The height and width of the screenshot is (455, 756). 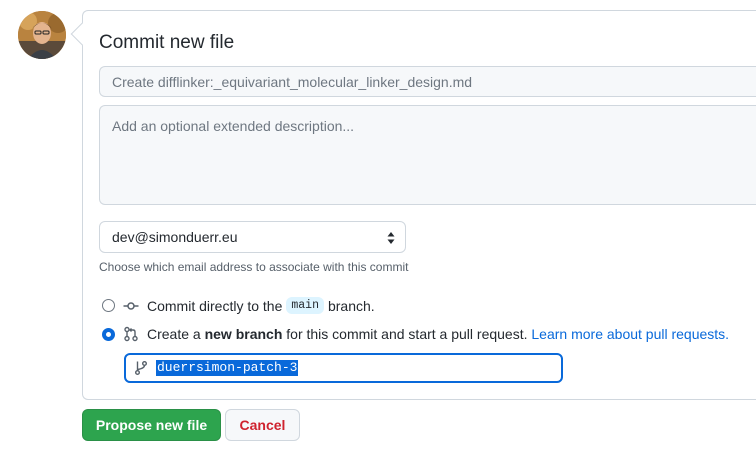 I want to click on branch-name-main: main, so click(x=305, y=305).